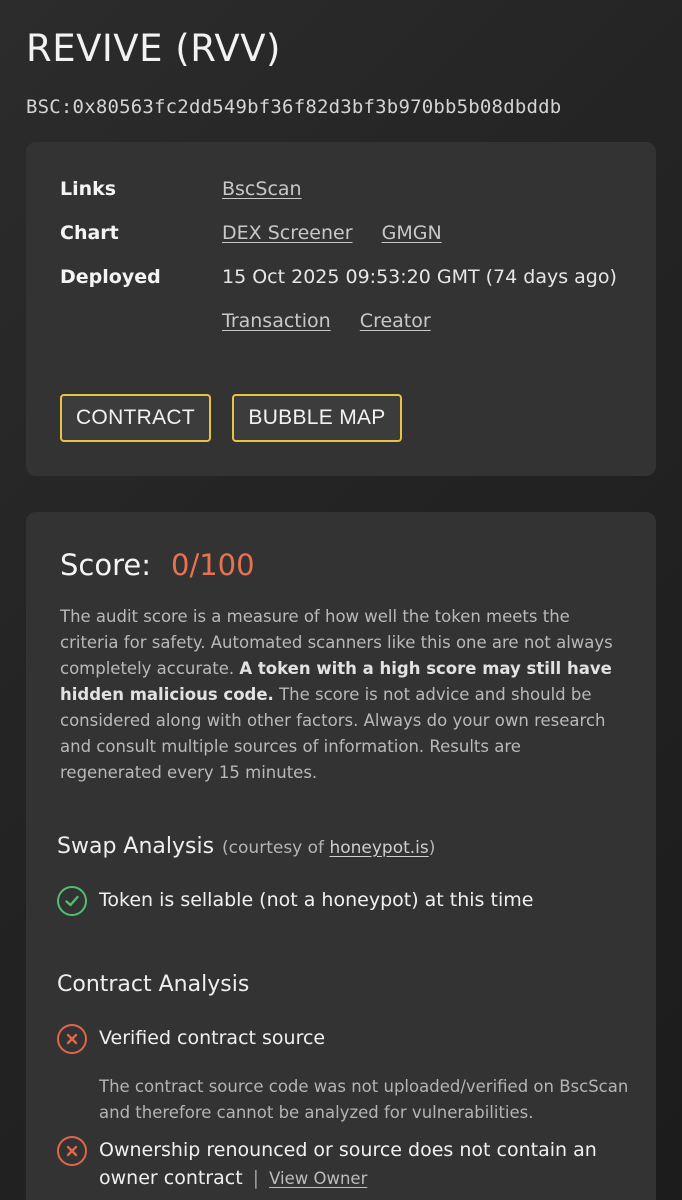 The height and width of the screenshot is (1200, 682). I want to click on check-icon, so click(72, 901).